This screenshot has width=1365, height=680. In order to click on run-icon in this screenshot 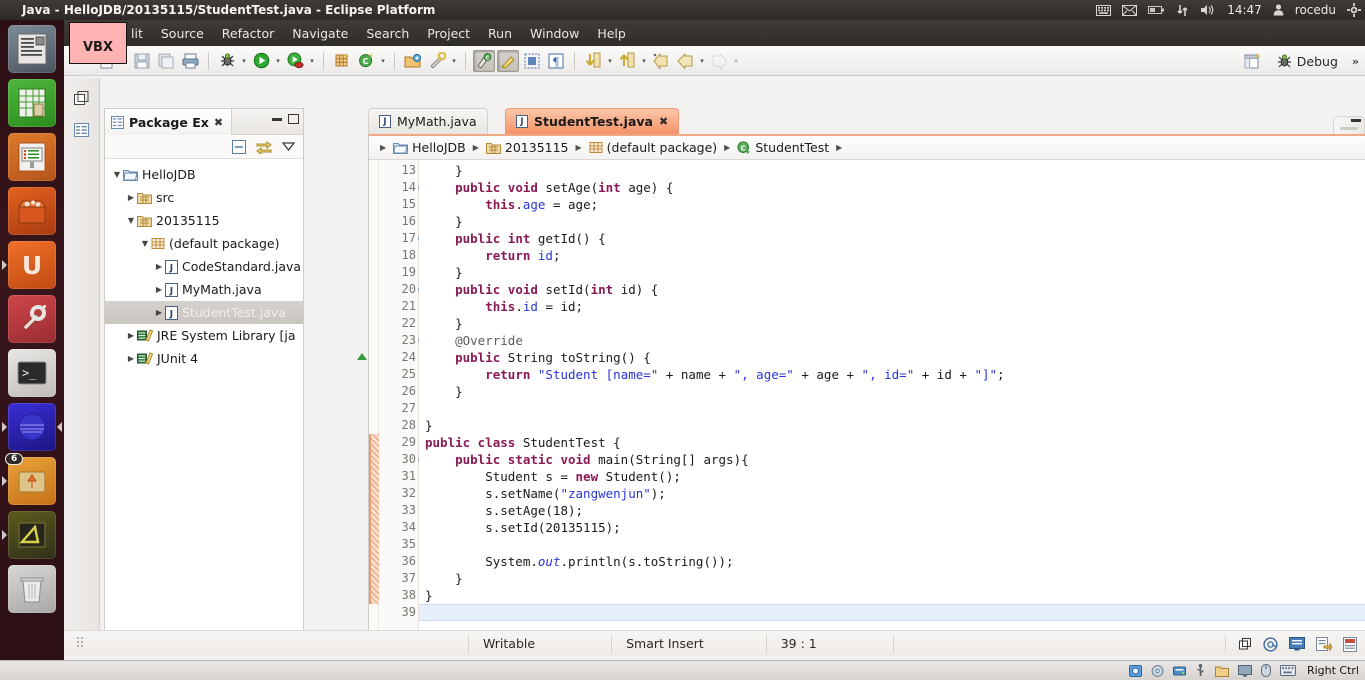, I will do `click(261, 61)`.